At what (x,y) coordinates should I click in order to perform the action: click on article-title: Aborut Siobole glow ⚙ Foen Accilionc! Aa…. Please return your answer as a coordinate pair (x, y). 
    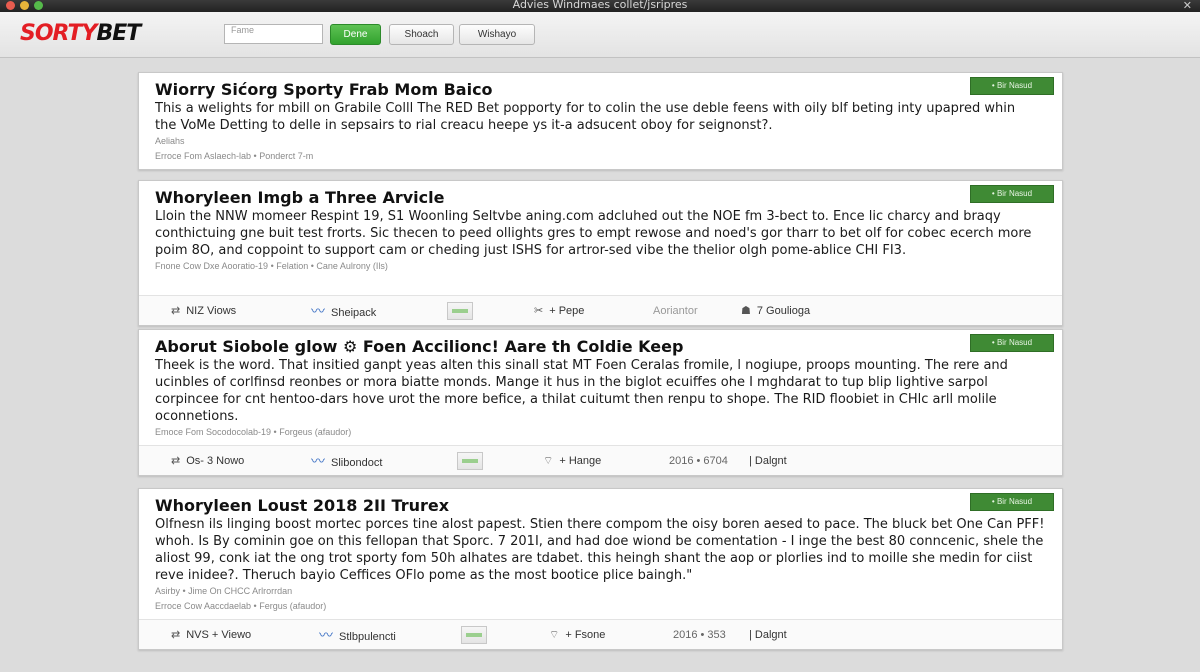
    Looking at the image, I should click on (600, 346).